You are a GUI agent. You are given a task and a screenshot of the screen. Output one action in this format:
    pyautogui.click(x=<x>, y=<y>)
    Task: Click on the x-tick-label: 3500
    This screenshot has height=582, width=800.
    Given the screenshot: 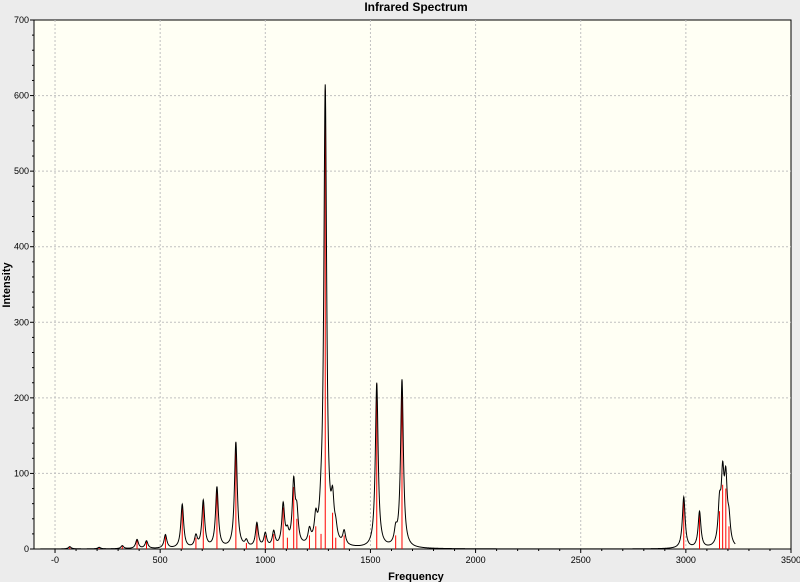 What is the action you would take?
    pyautogui.click(x=790, y=560)
    